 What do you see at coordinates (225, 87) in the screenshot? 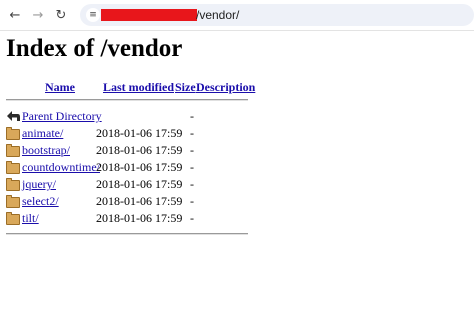
I see `sort-by-description-link: Description` at bounding box center [225, 87].